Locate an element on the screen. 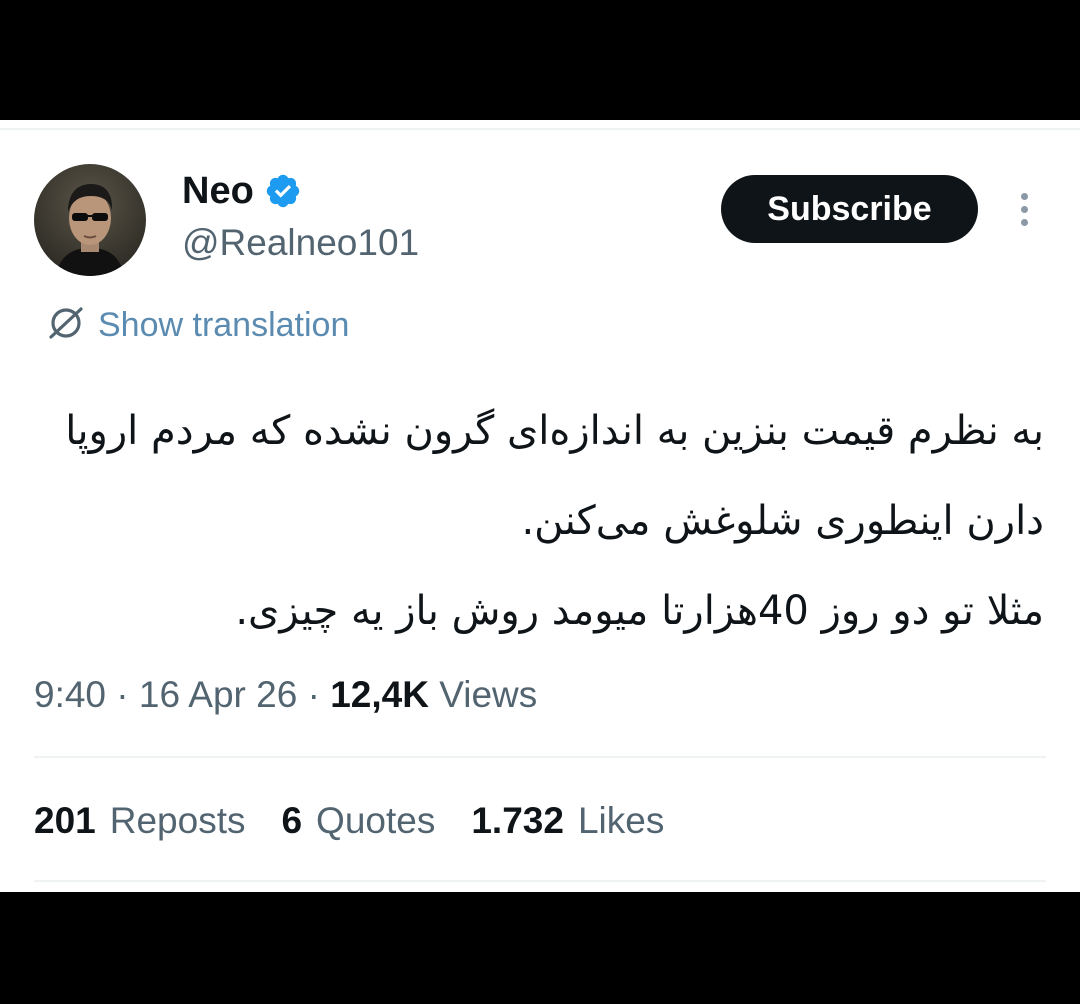 This screenshot has width=1080, height=1004. tweet-time: 9:40 is located at coordinates (70, 694).